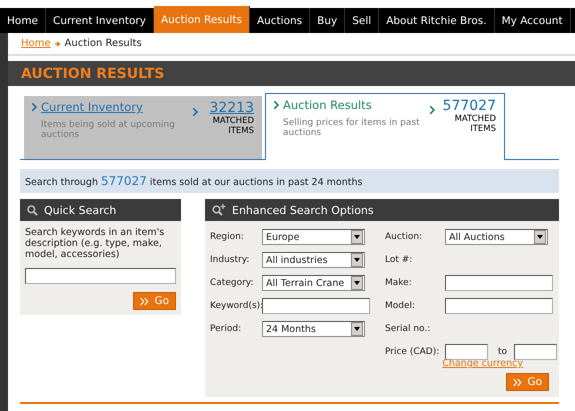  What do you see at coordinates (103, 43) in the screenshot?
I see `breadcrumb-current: Auction Results` at bounding box center [103, 43].